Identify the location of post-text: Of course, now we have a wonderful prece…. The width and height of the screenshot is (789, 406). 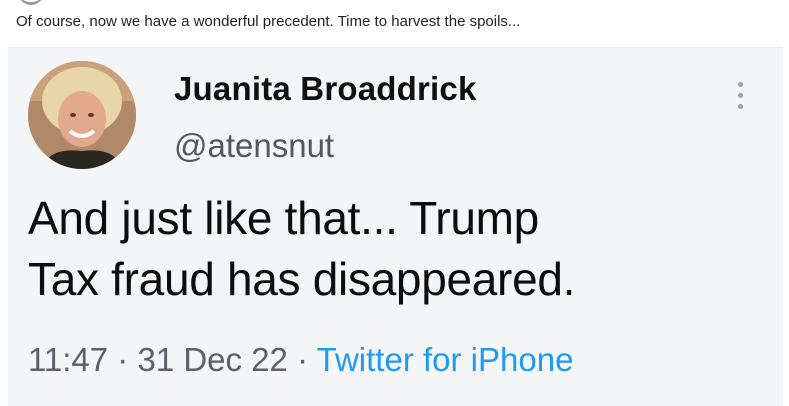
(268, 21).